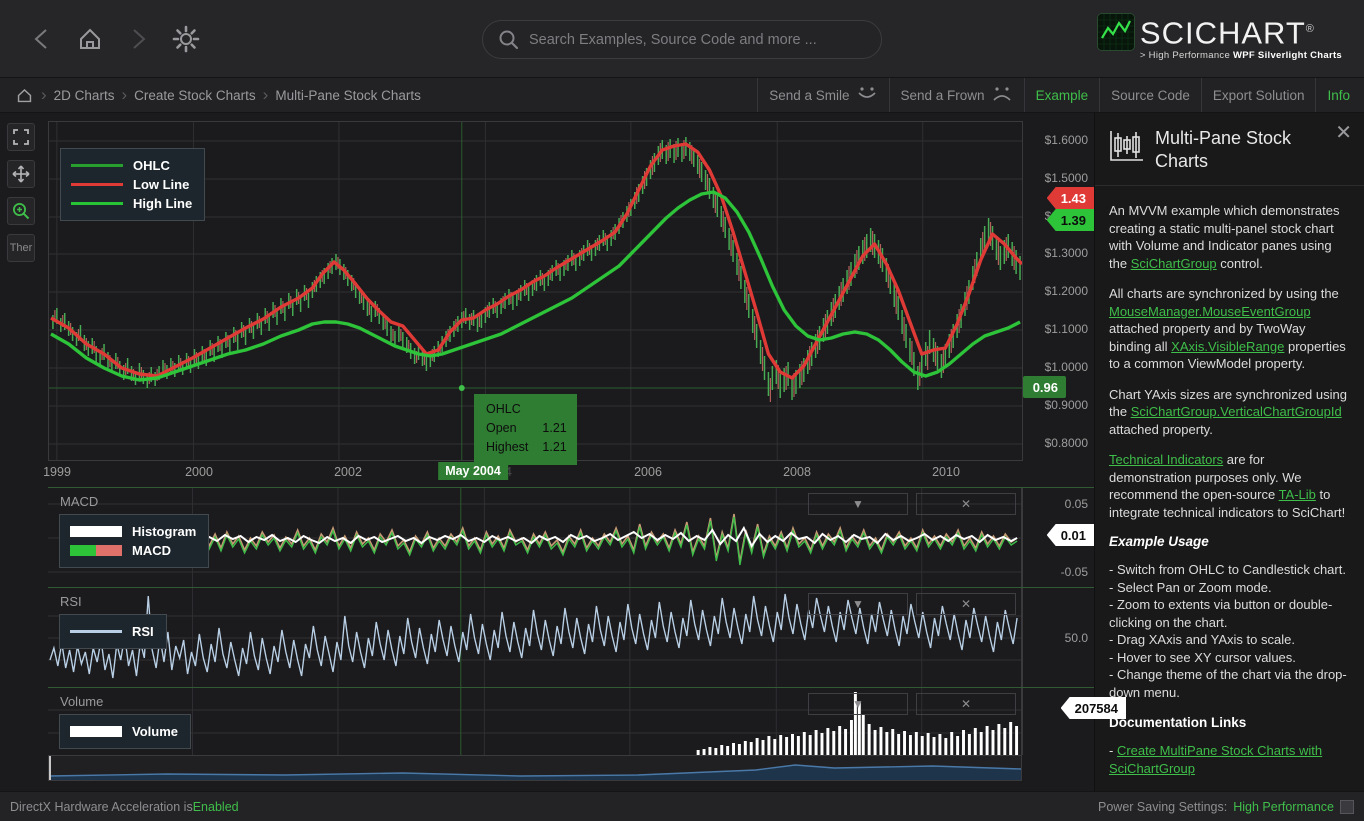  Describe the element at coordinates (21, 248) in the screenshot. I see `theme-button: Ther` at that location.